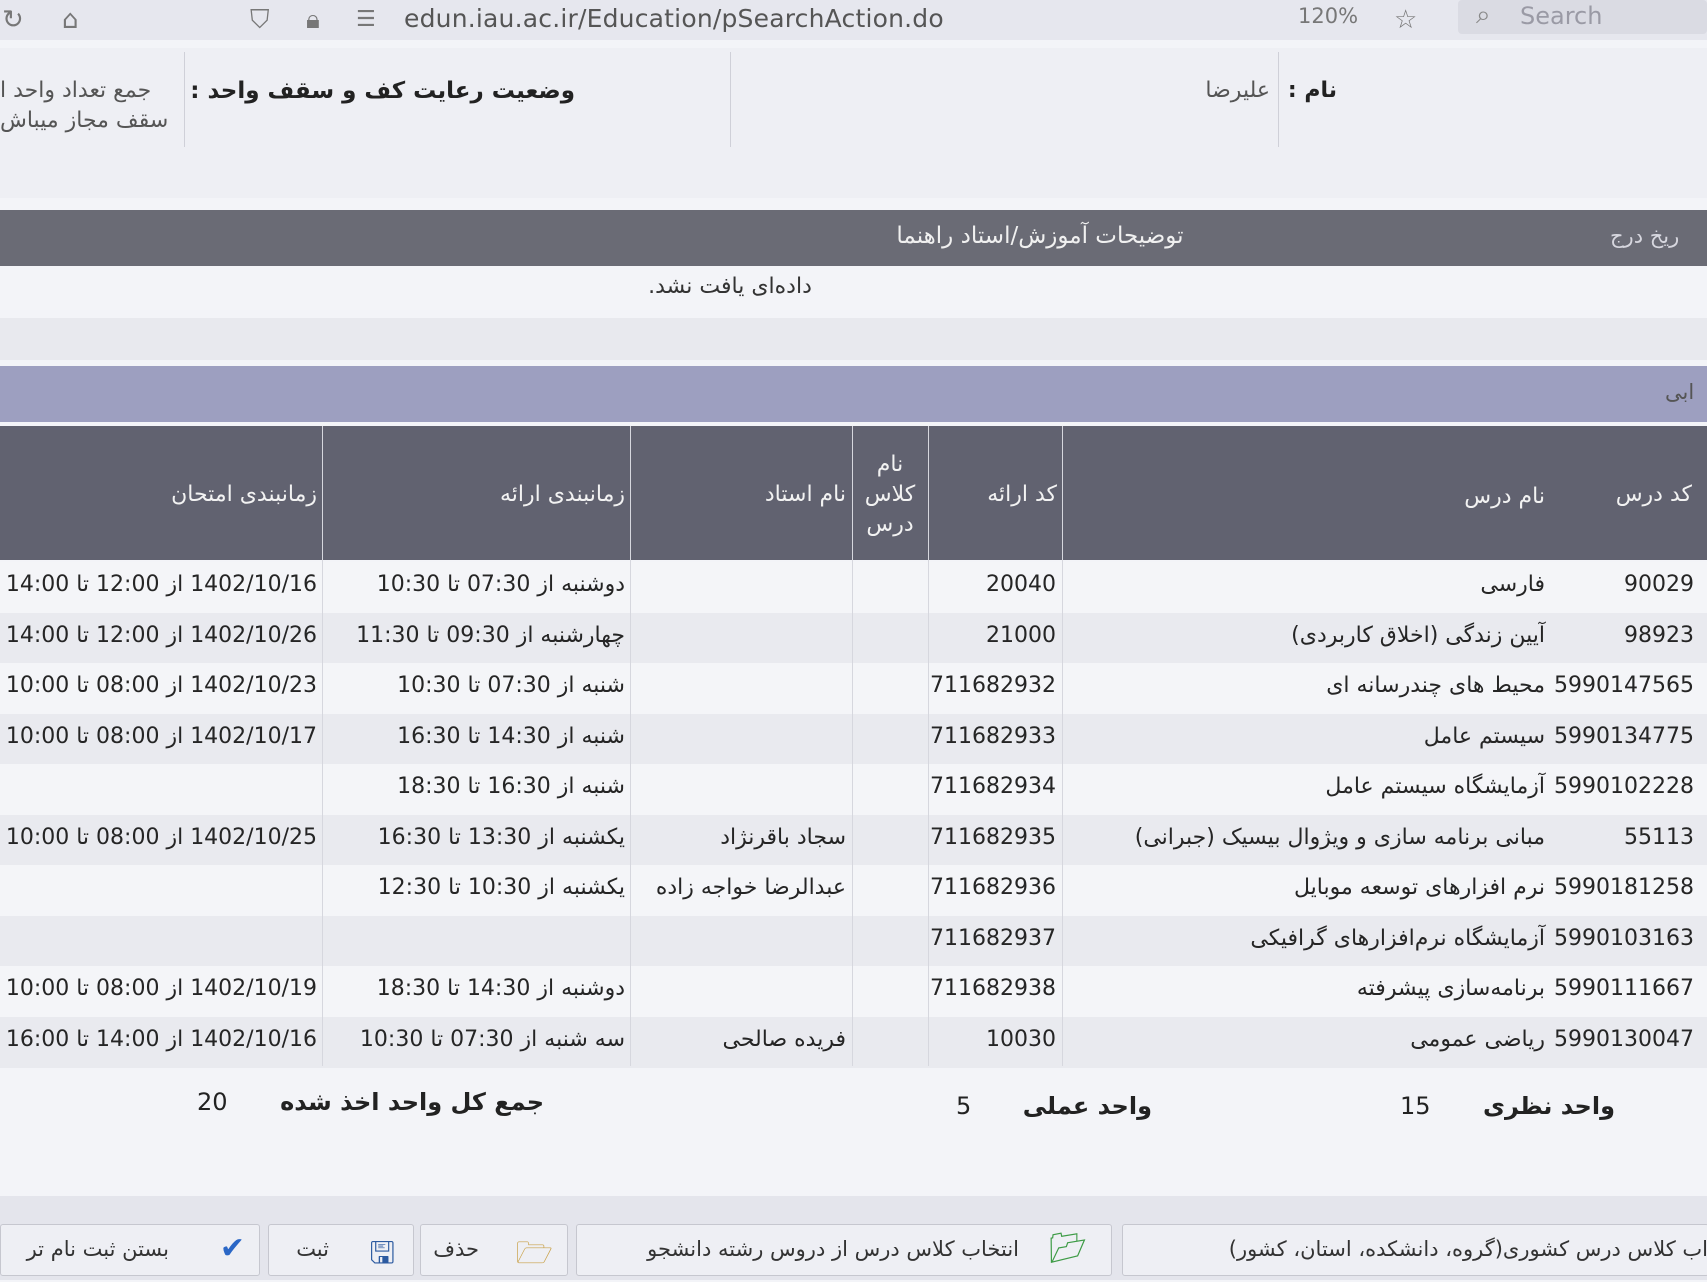 This screenshot has width=1707, height=1282. Describe the element at coordinates (382, 1253) in the screenshot. I see `floppy-disk-icon: 🖫︎` at that location.